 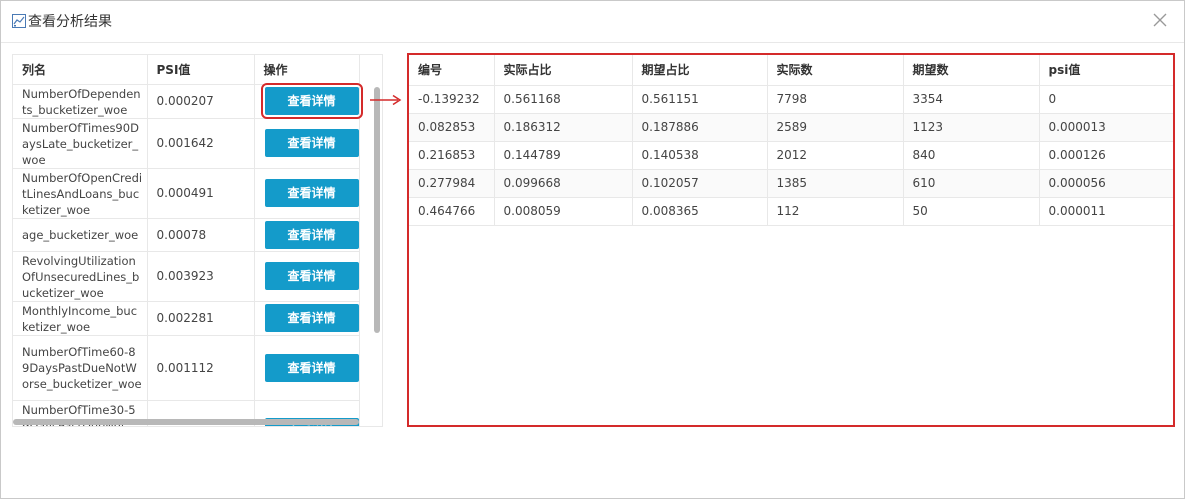 I want to click on row-column-name: NumberOfTimes90DaysLate_bucketizer_woe, so click(x=80, y=143).